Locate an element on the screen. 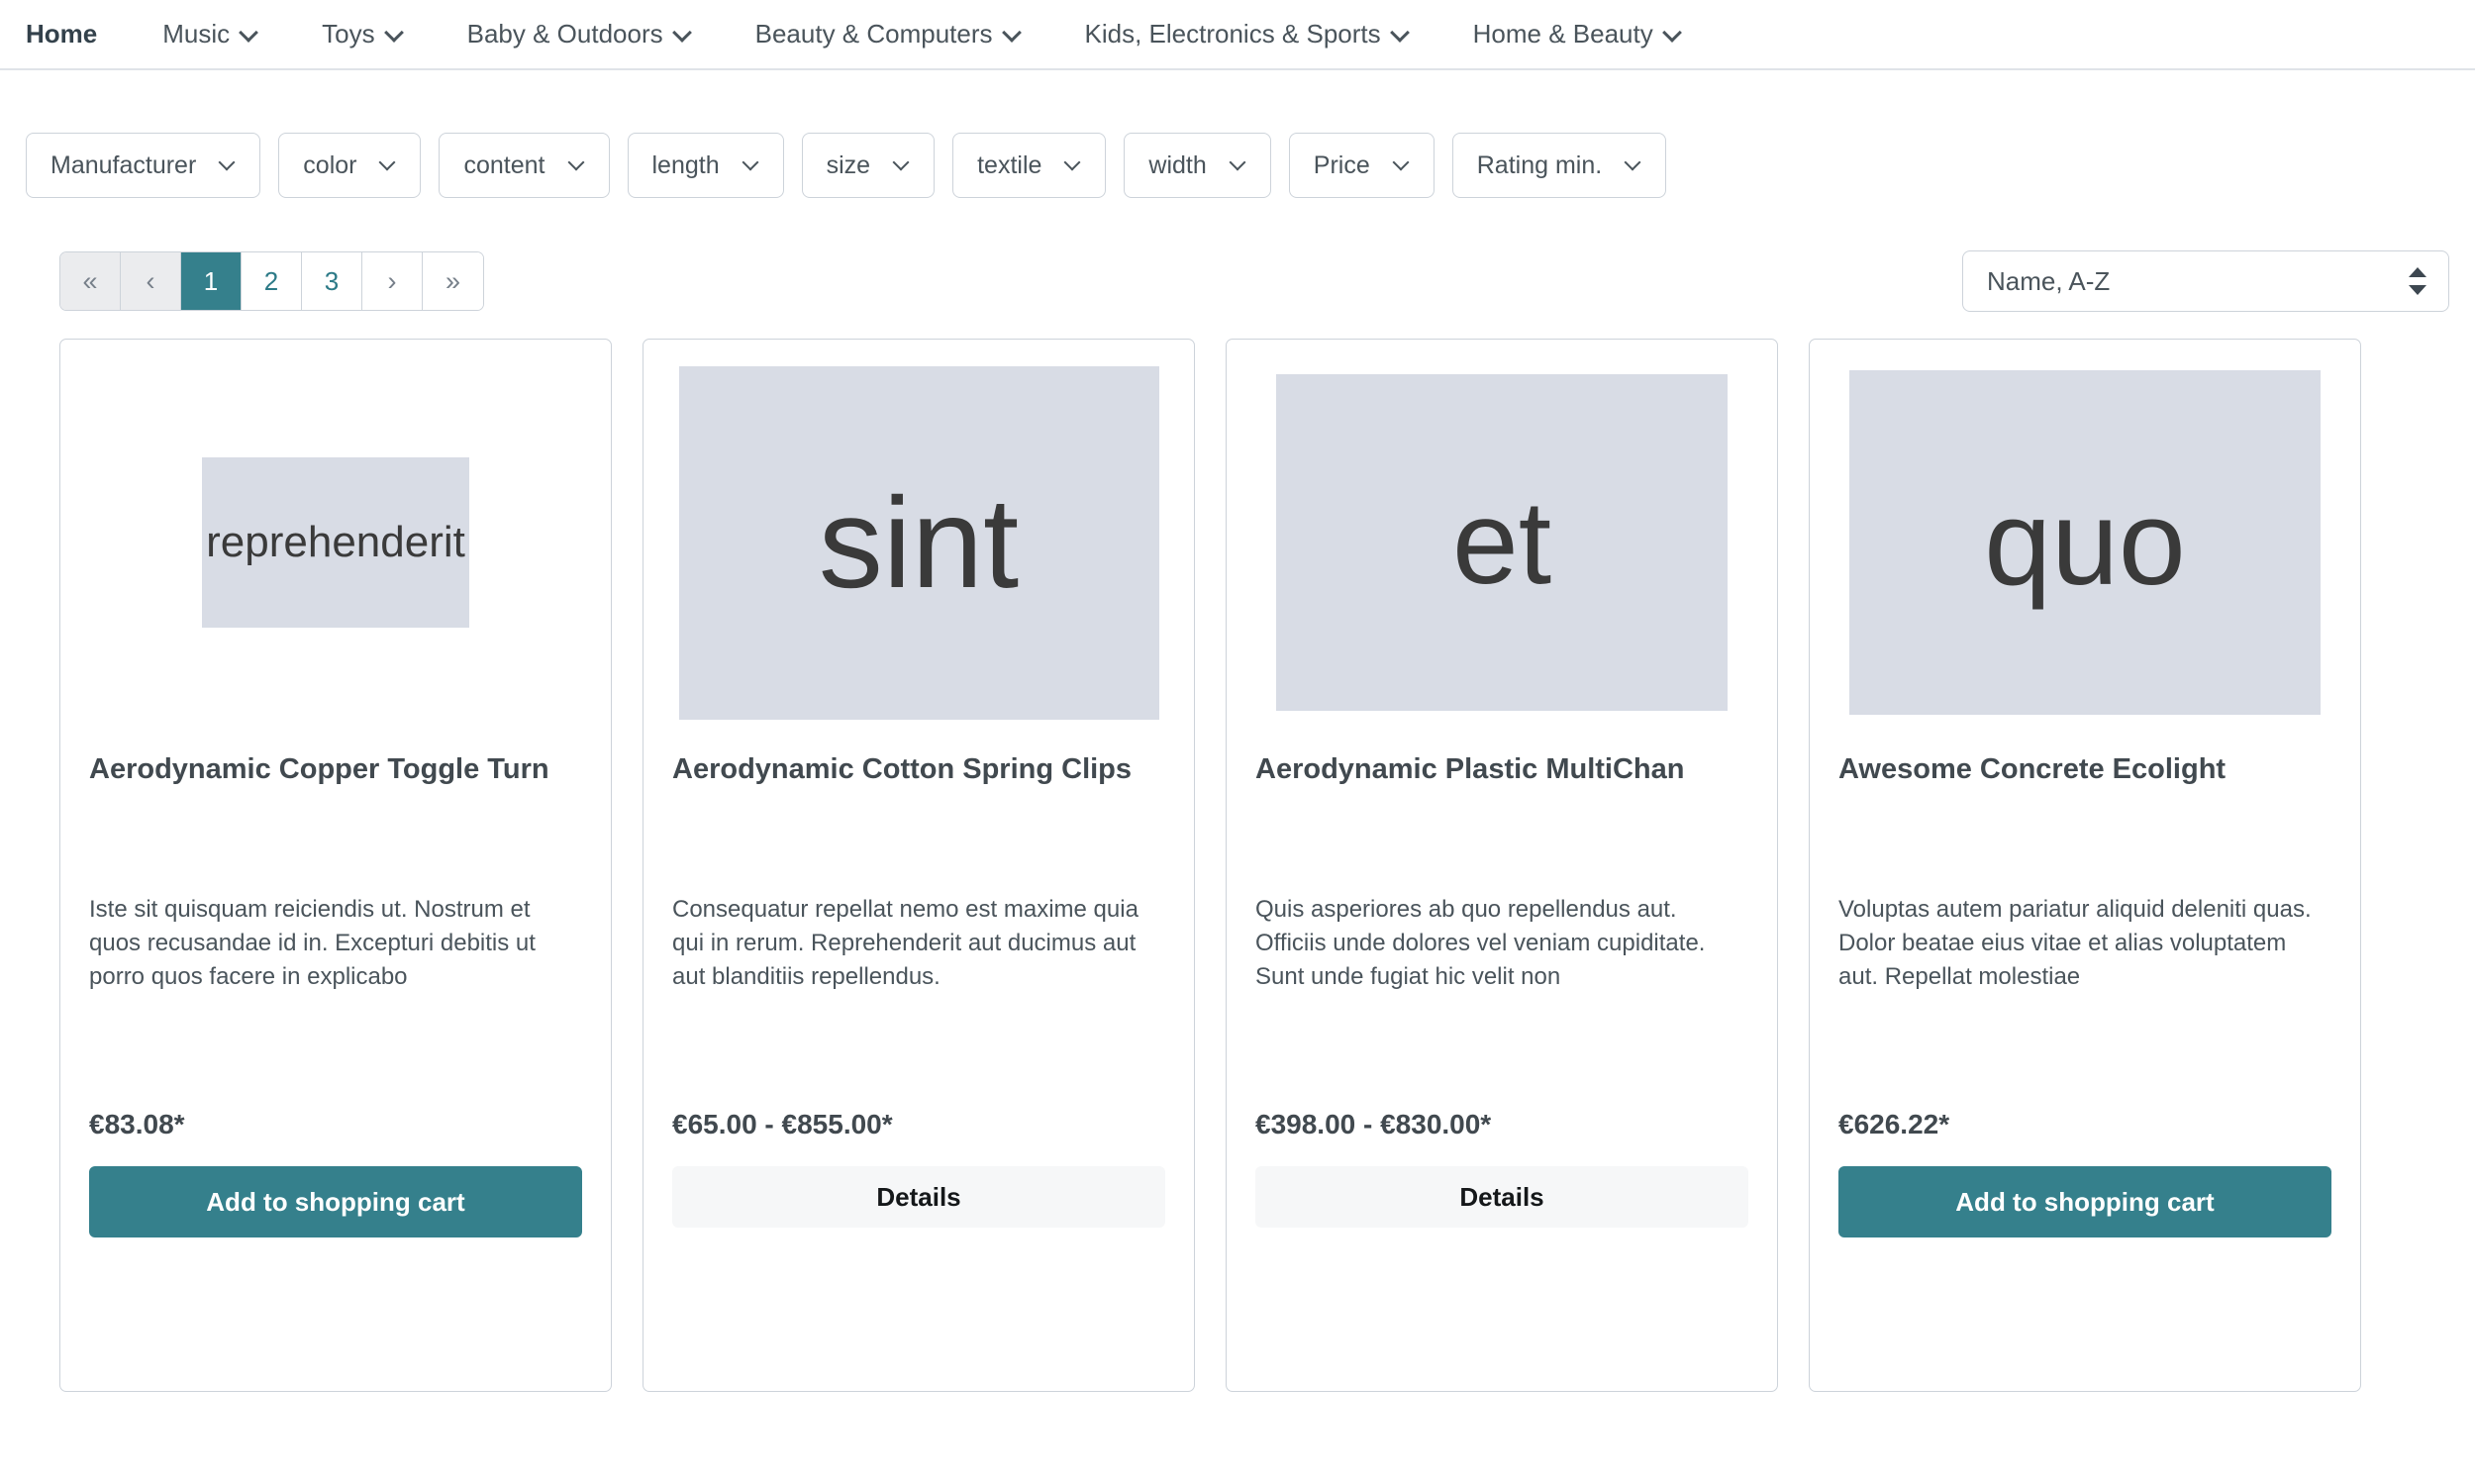 Image resolution: width=2475 pixels, height=1484 pixels. filter-rating-min: Rating min. is located at coordinates (1559, 165).